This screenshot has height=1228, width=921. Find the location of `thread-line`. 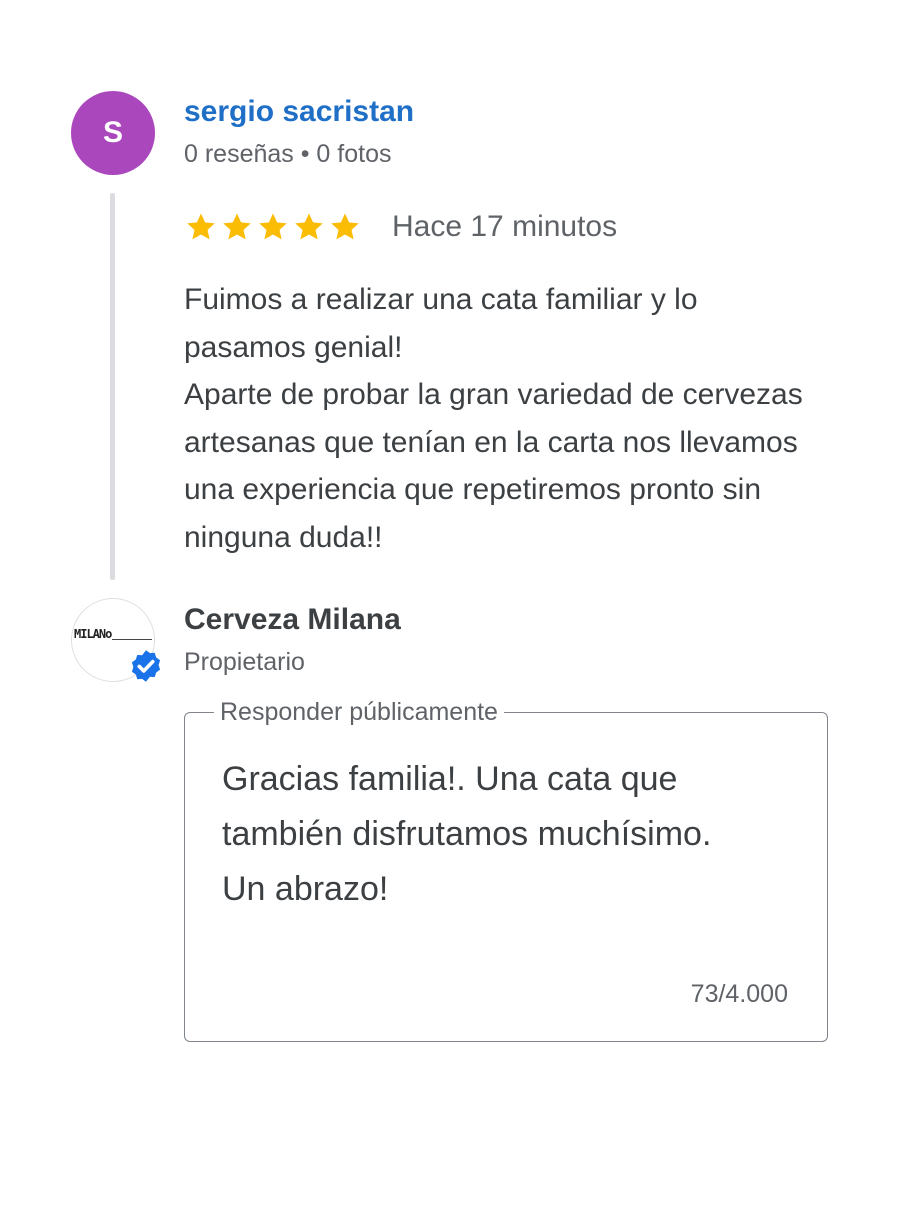

thread-line is located at coordinates (112, 386).